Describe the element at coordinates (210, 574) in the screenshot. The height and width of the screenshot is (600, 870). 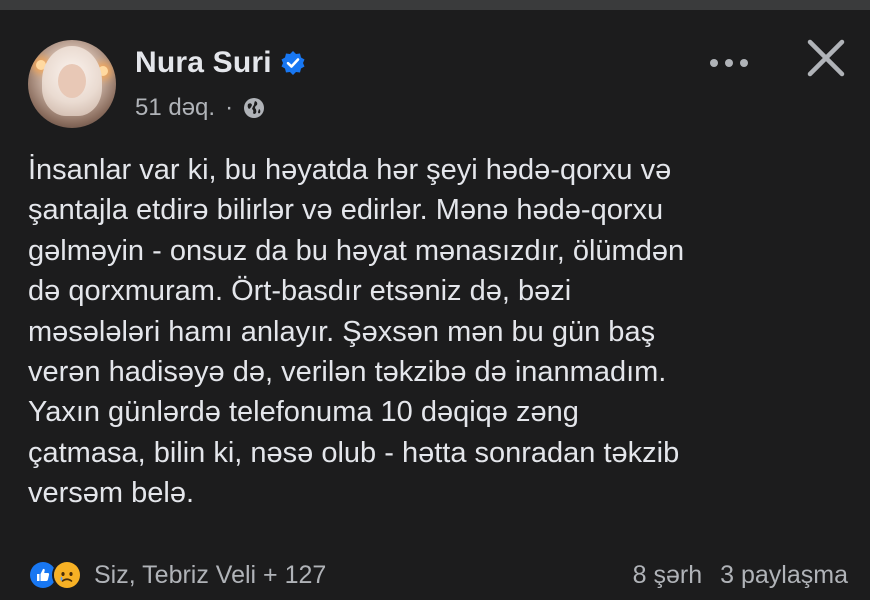
I see `reactions-label: Siz, Tebriz Veli + 127` at that location.